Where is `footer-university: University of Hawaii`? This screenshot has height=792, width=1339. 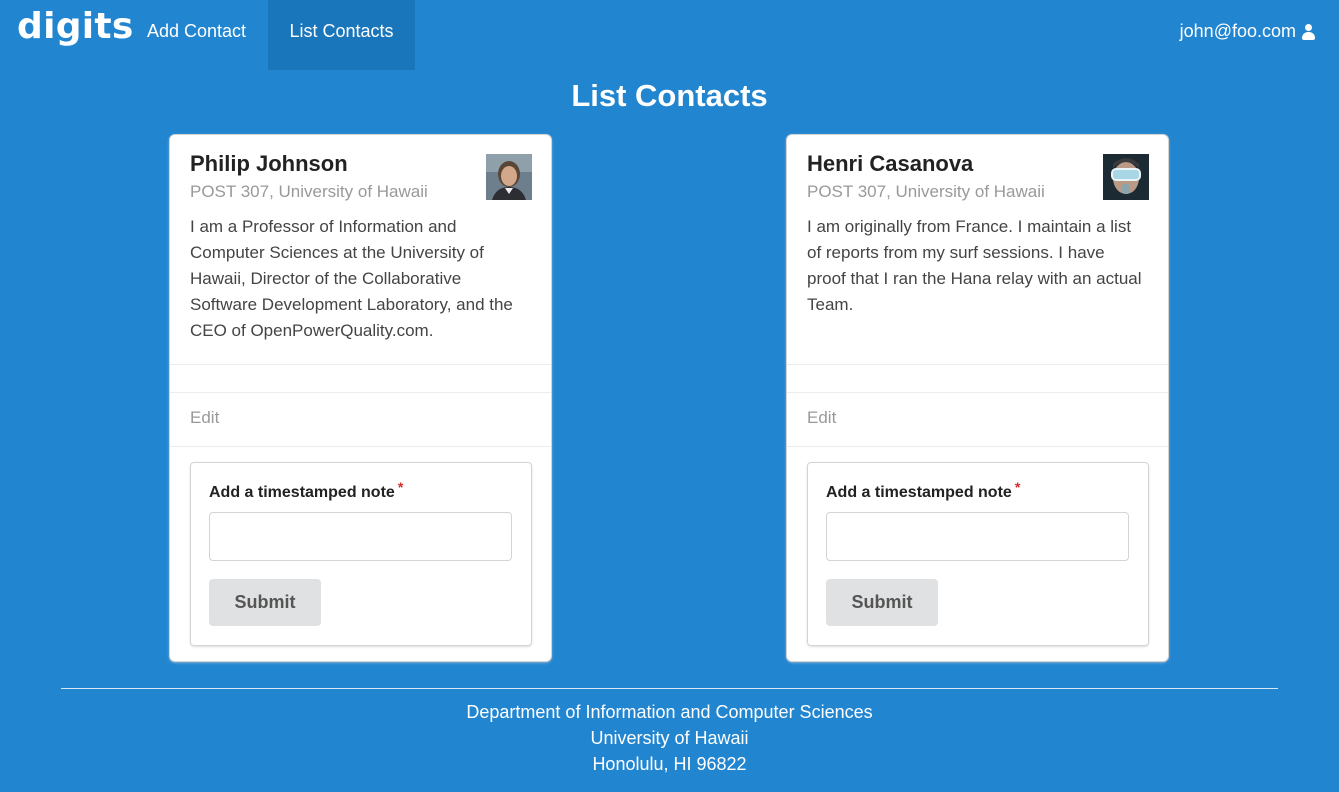
footer-university: University of Hawaii is located at coordinates (669, 738).